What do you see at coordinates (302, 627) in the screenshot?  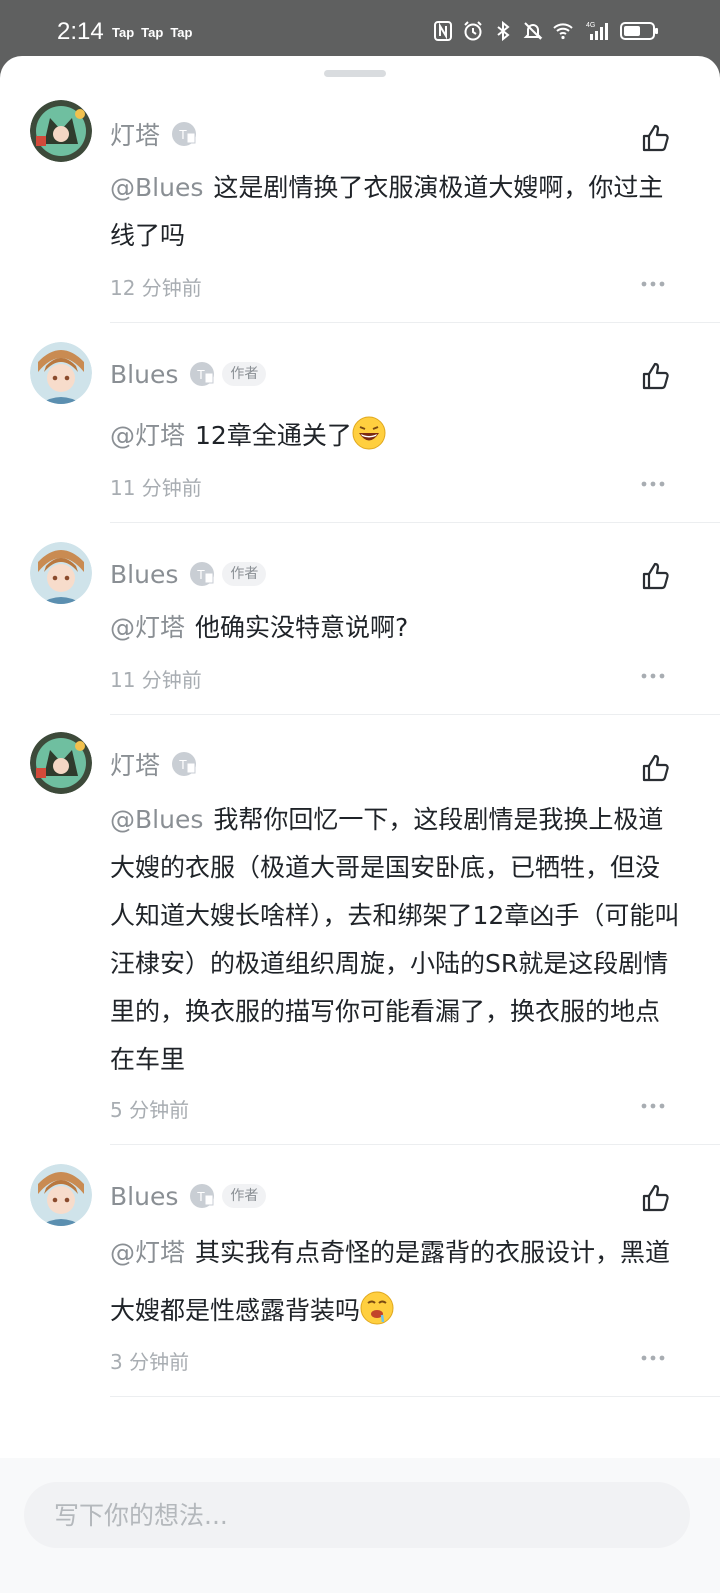 I see `comment-text: 他确实没特意说啊?` at bounding box center [302, 627].